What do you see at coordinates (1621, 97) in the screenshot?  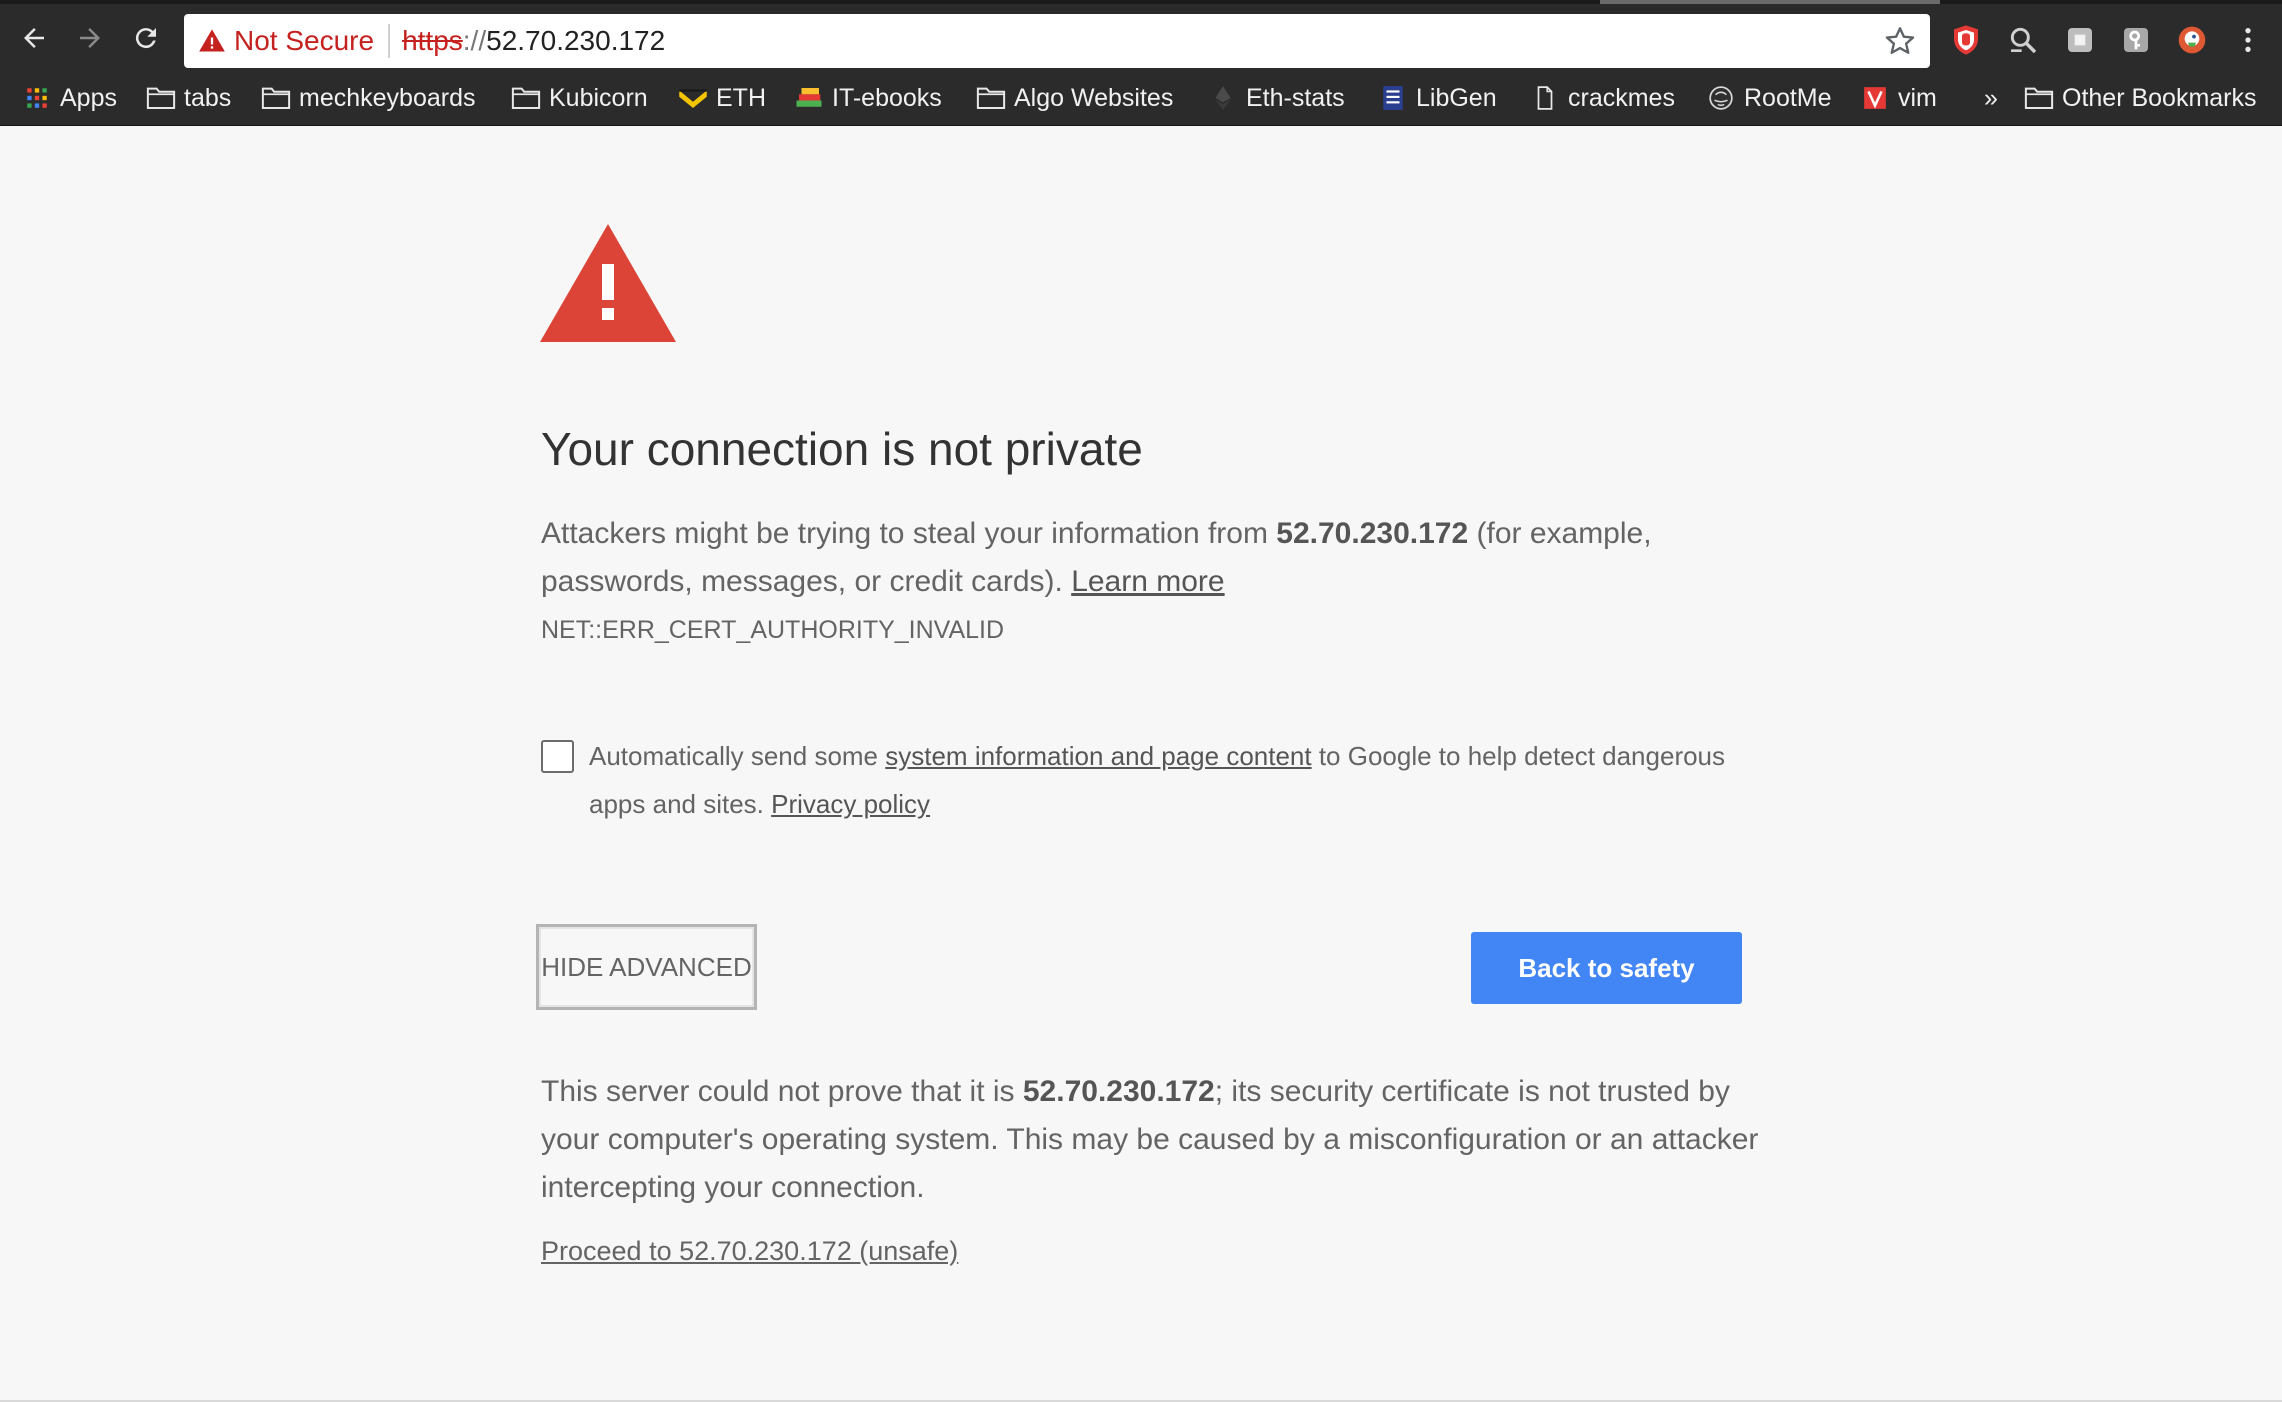 I see `bookmark-label: crackmes` at bounding box center [1621, 97].